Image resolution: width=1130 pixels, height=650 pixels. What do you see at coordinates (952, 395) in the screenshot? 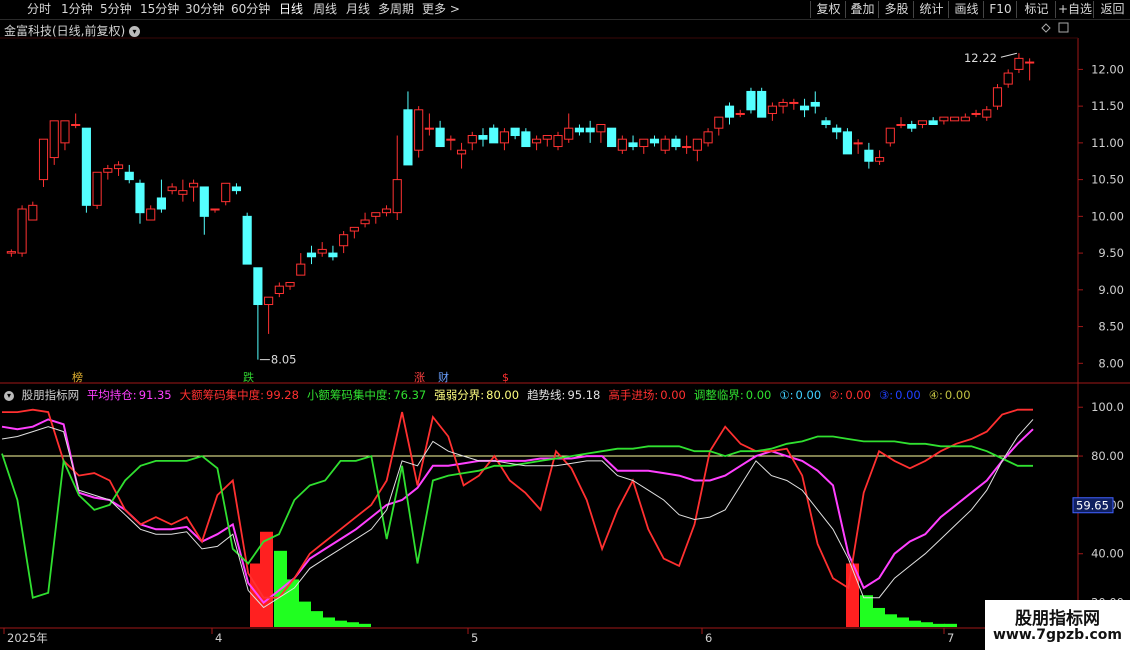
I see `indicator-item-10: ④: 0.00` at bounding box center [952, 395].